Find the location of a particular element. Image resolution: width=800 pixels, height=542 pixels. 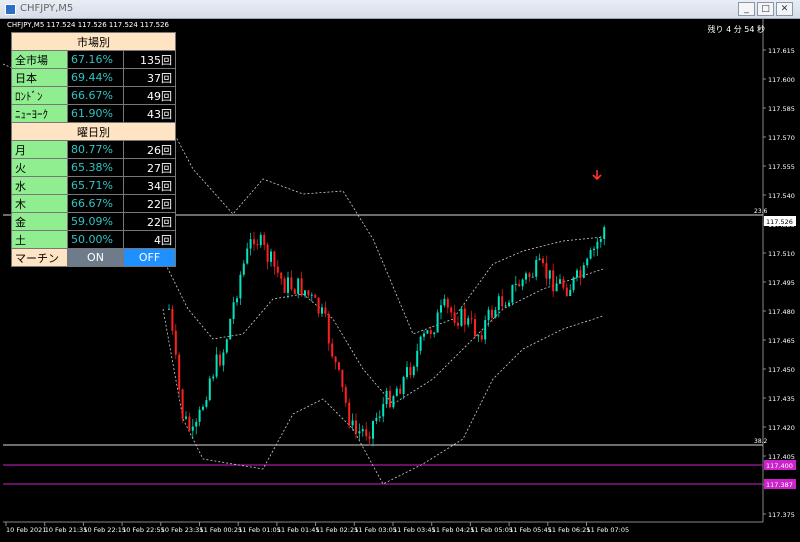

row-pct: 61.90% is located at coordinates (95, 113).